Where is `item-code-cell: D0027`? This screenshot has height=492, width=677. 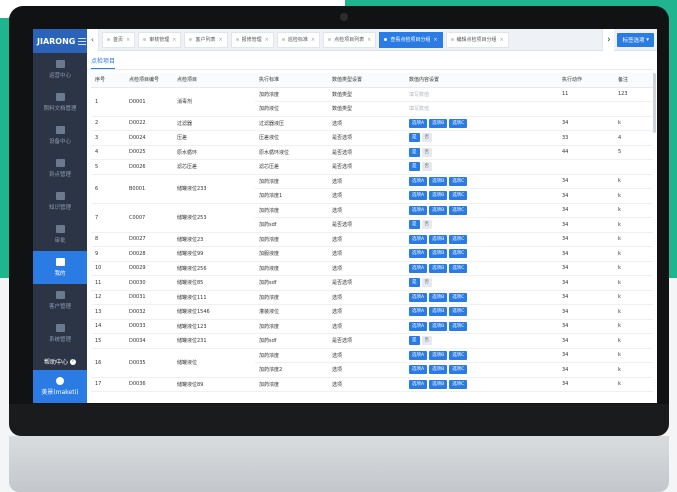 item-code-cell: D0027 is located at coordinates (149, 239).